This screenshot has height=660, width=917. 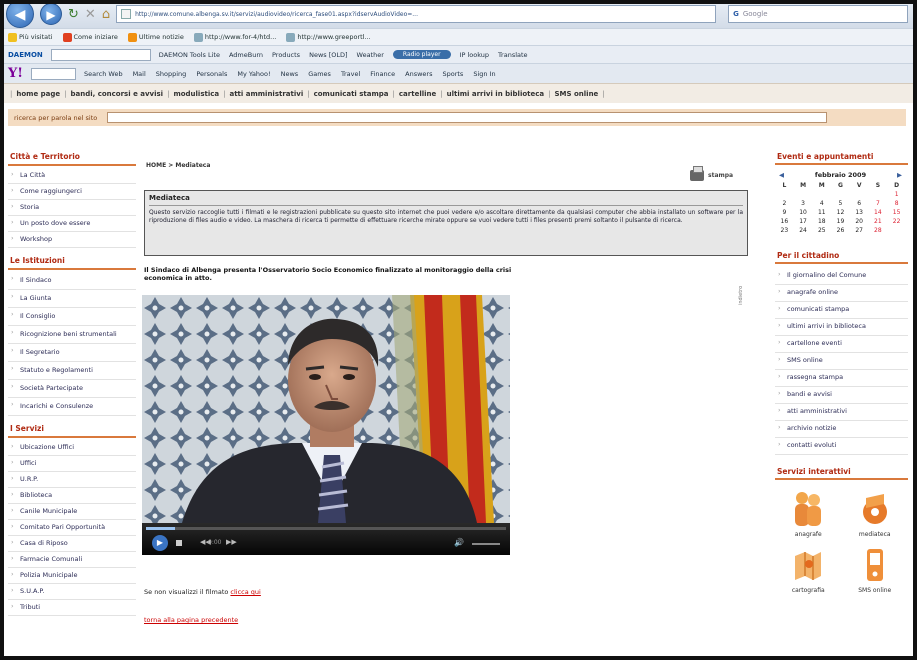 I want to click on site-link: atti amministrativi, so click(x=266, y=94).